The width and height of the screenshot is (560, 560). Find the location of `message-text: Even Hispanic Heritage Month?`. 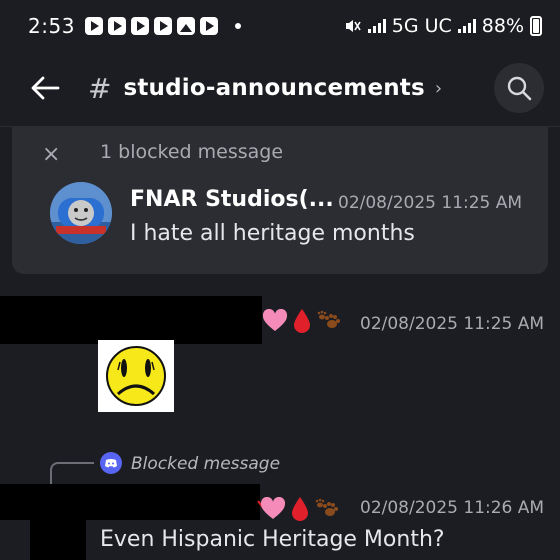

message-text: Even Hispanic Heritage Month? is located at coordinates (272, 539).